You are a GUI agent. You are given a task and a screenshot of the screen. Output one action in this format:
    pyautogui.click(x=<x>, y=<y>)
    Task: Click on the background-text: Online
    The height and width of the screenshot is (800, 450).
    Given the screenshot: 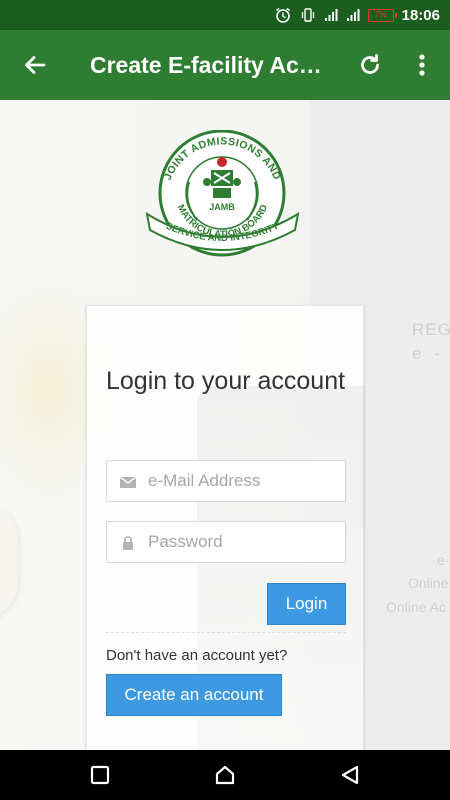 What is the action you would take?
    pyautogui.click(x=428, y=583)
    